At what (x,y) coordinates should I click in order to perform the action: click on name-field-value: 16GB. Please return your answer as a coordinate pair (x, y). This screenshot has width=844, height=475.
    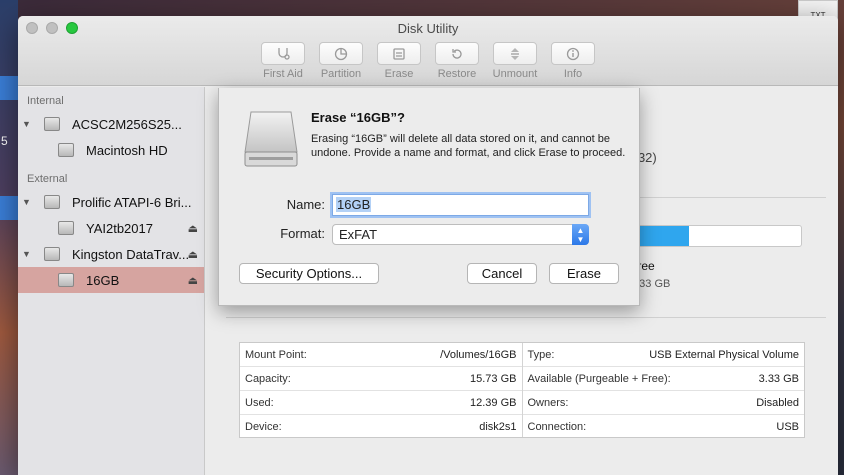
    Looking at the image, I should click on (354, 204).